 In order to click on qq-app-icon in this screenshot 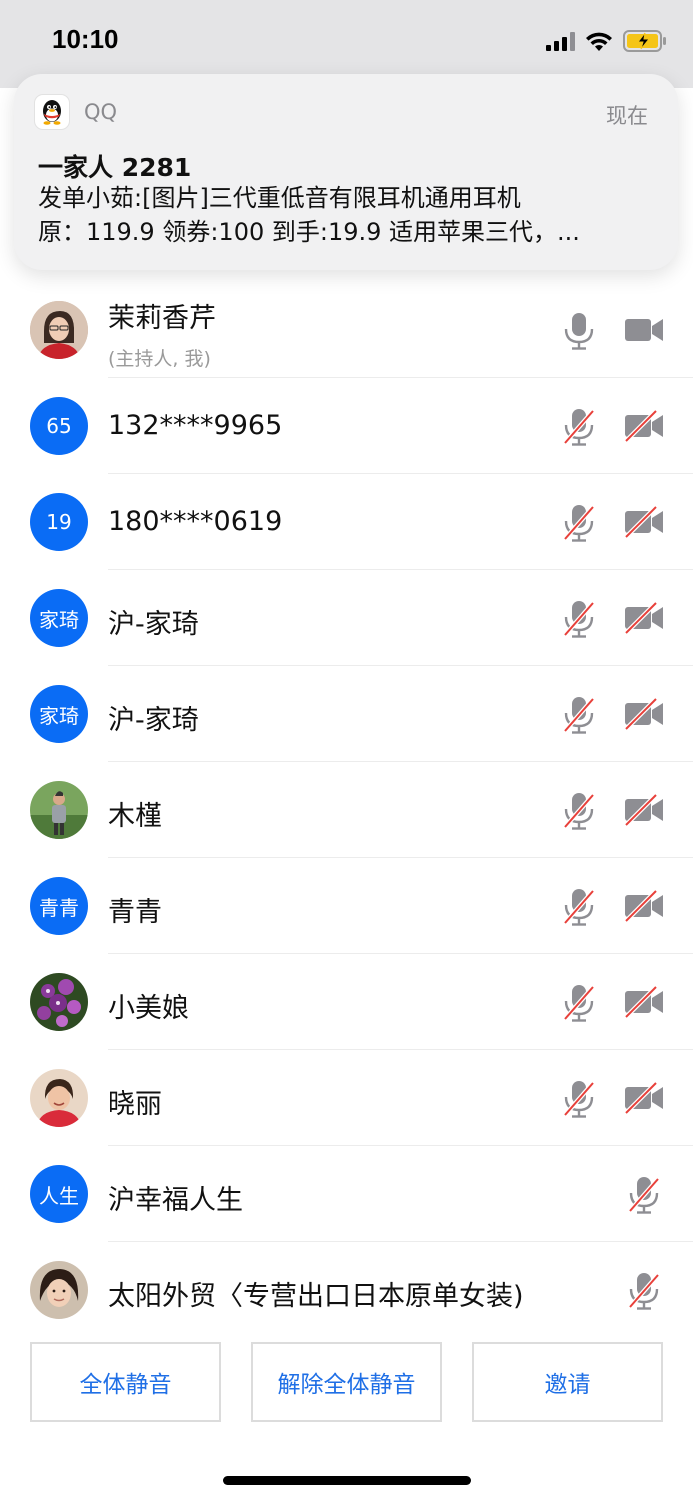, I will do `click(52, 112)`.